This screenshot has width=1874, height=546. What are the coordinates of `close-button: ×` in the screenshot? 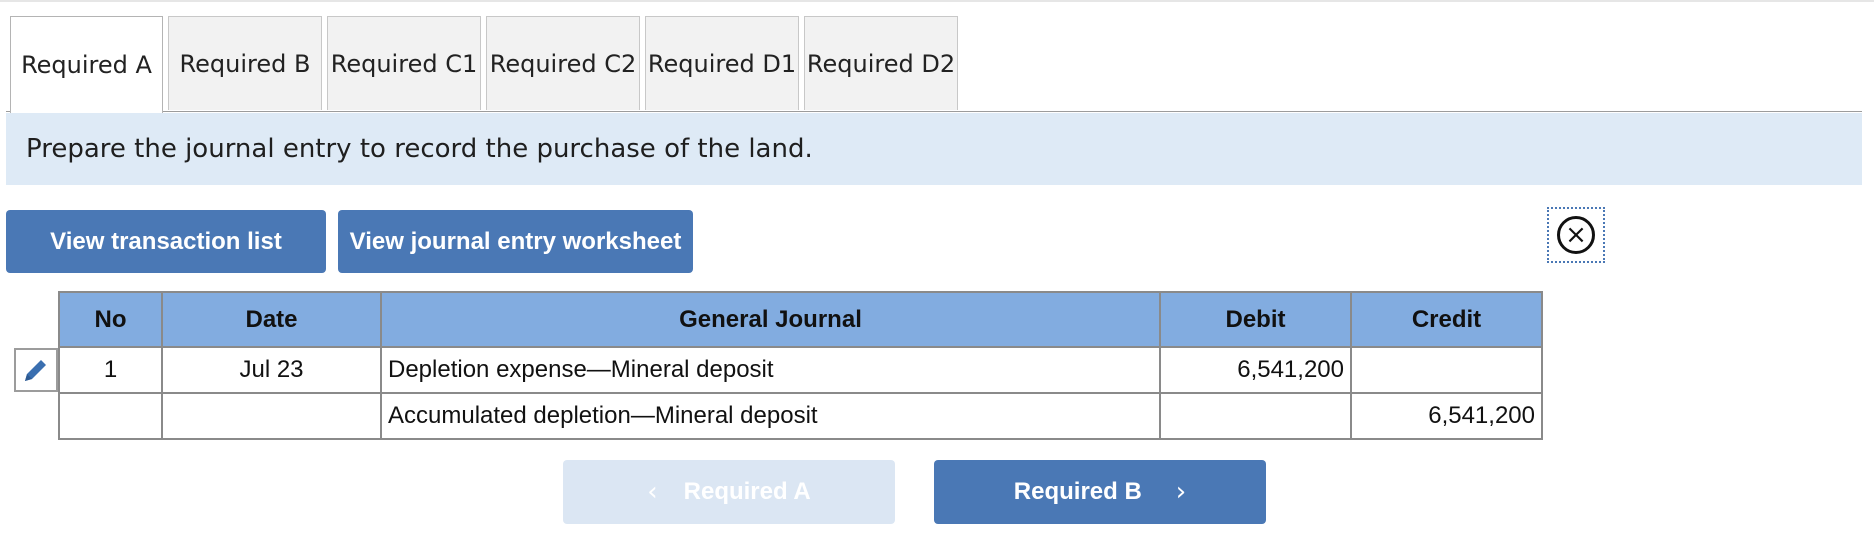 It's located at (1576, 235).